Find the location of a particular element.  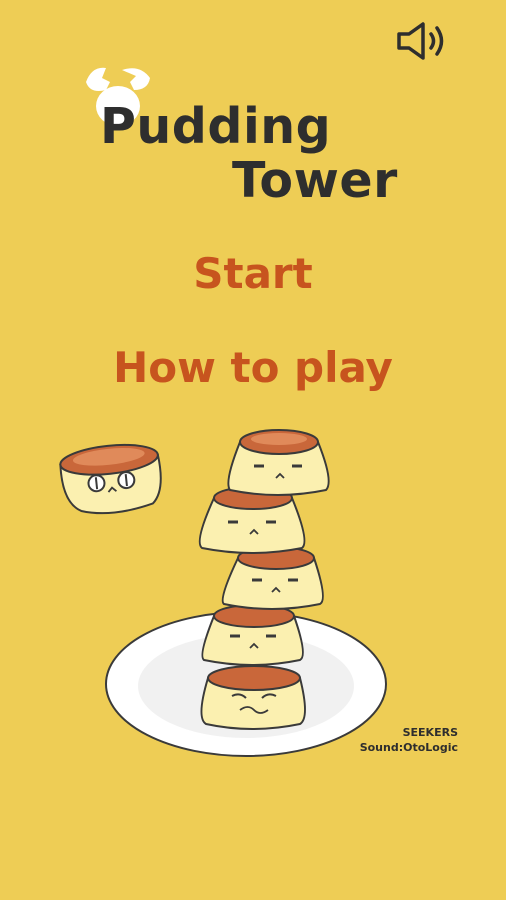

title-line-1: Pudding is located at coordinates (216, 126).